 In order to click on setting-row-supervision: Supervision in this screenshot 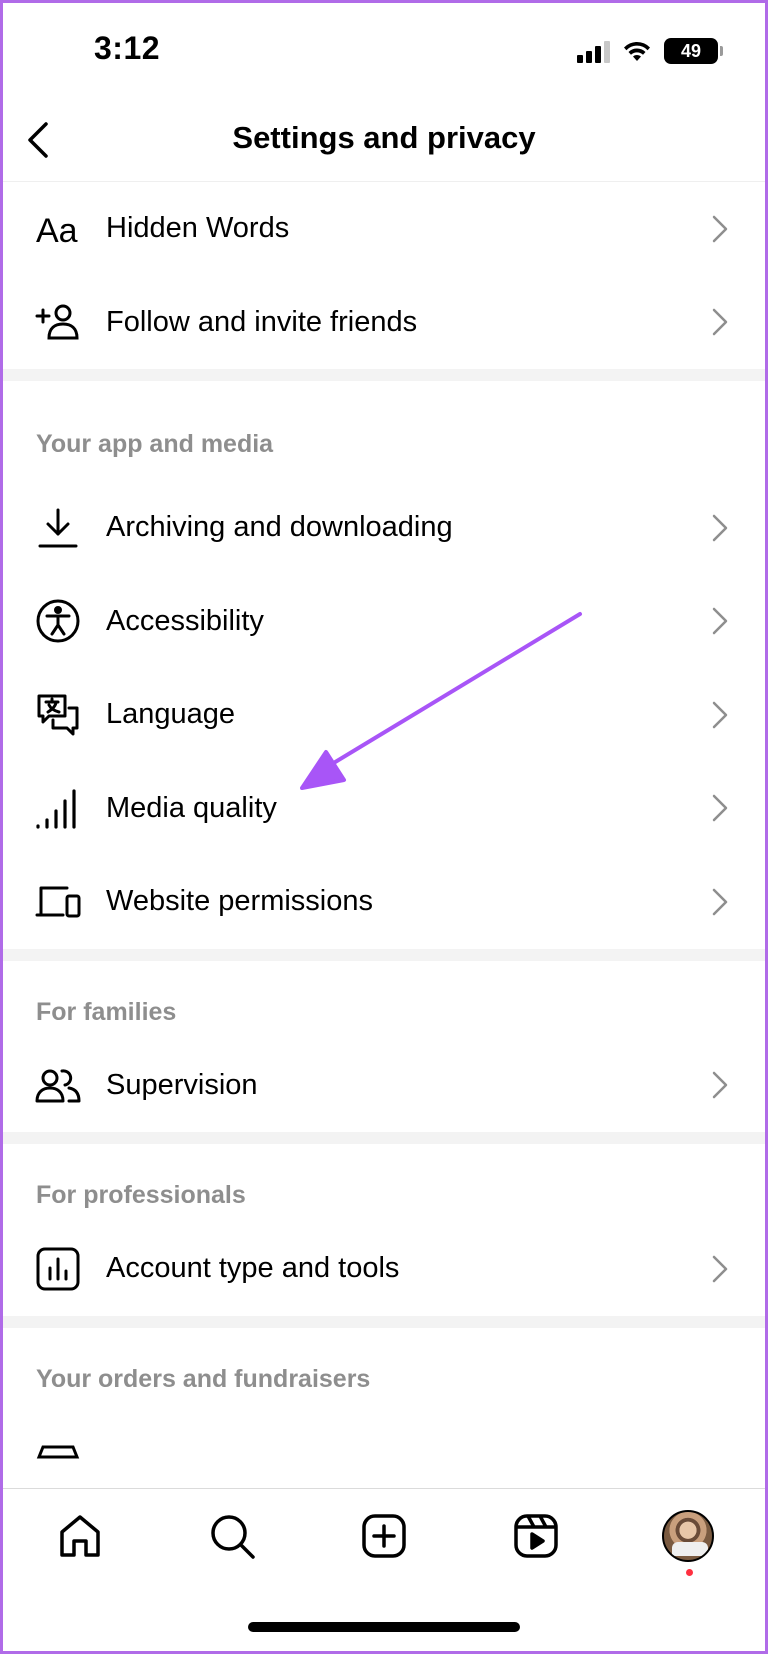, I will do `click(384, 1086)`.